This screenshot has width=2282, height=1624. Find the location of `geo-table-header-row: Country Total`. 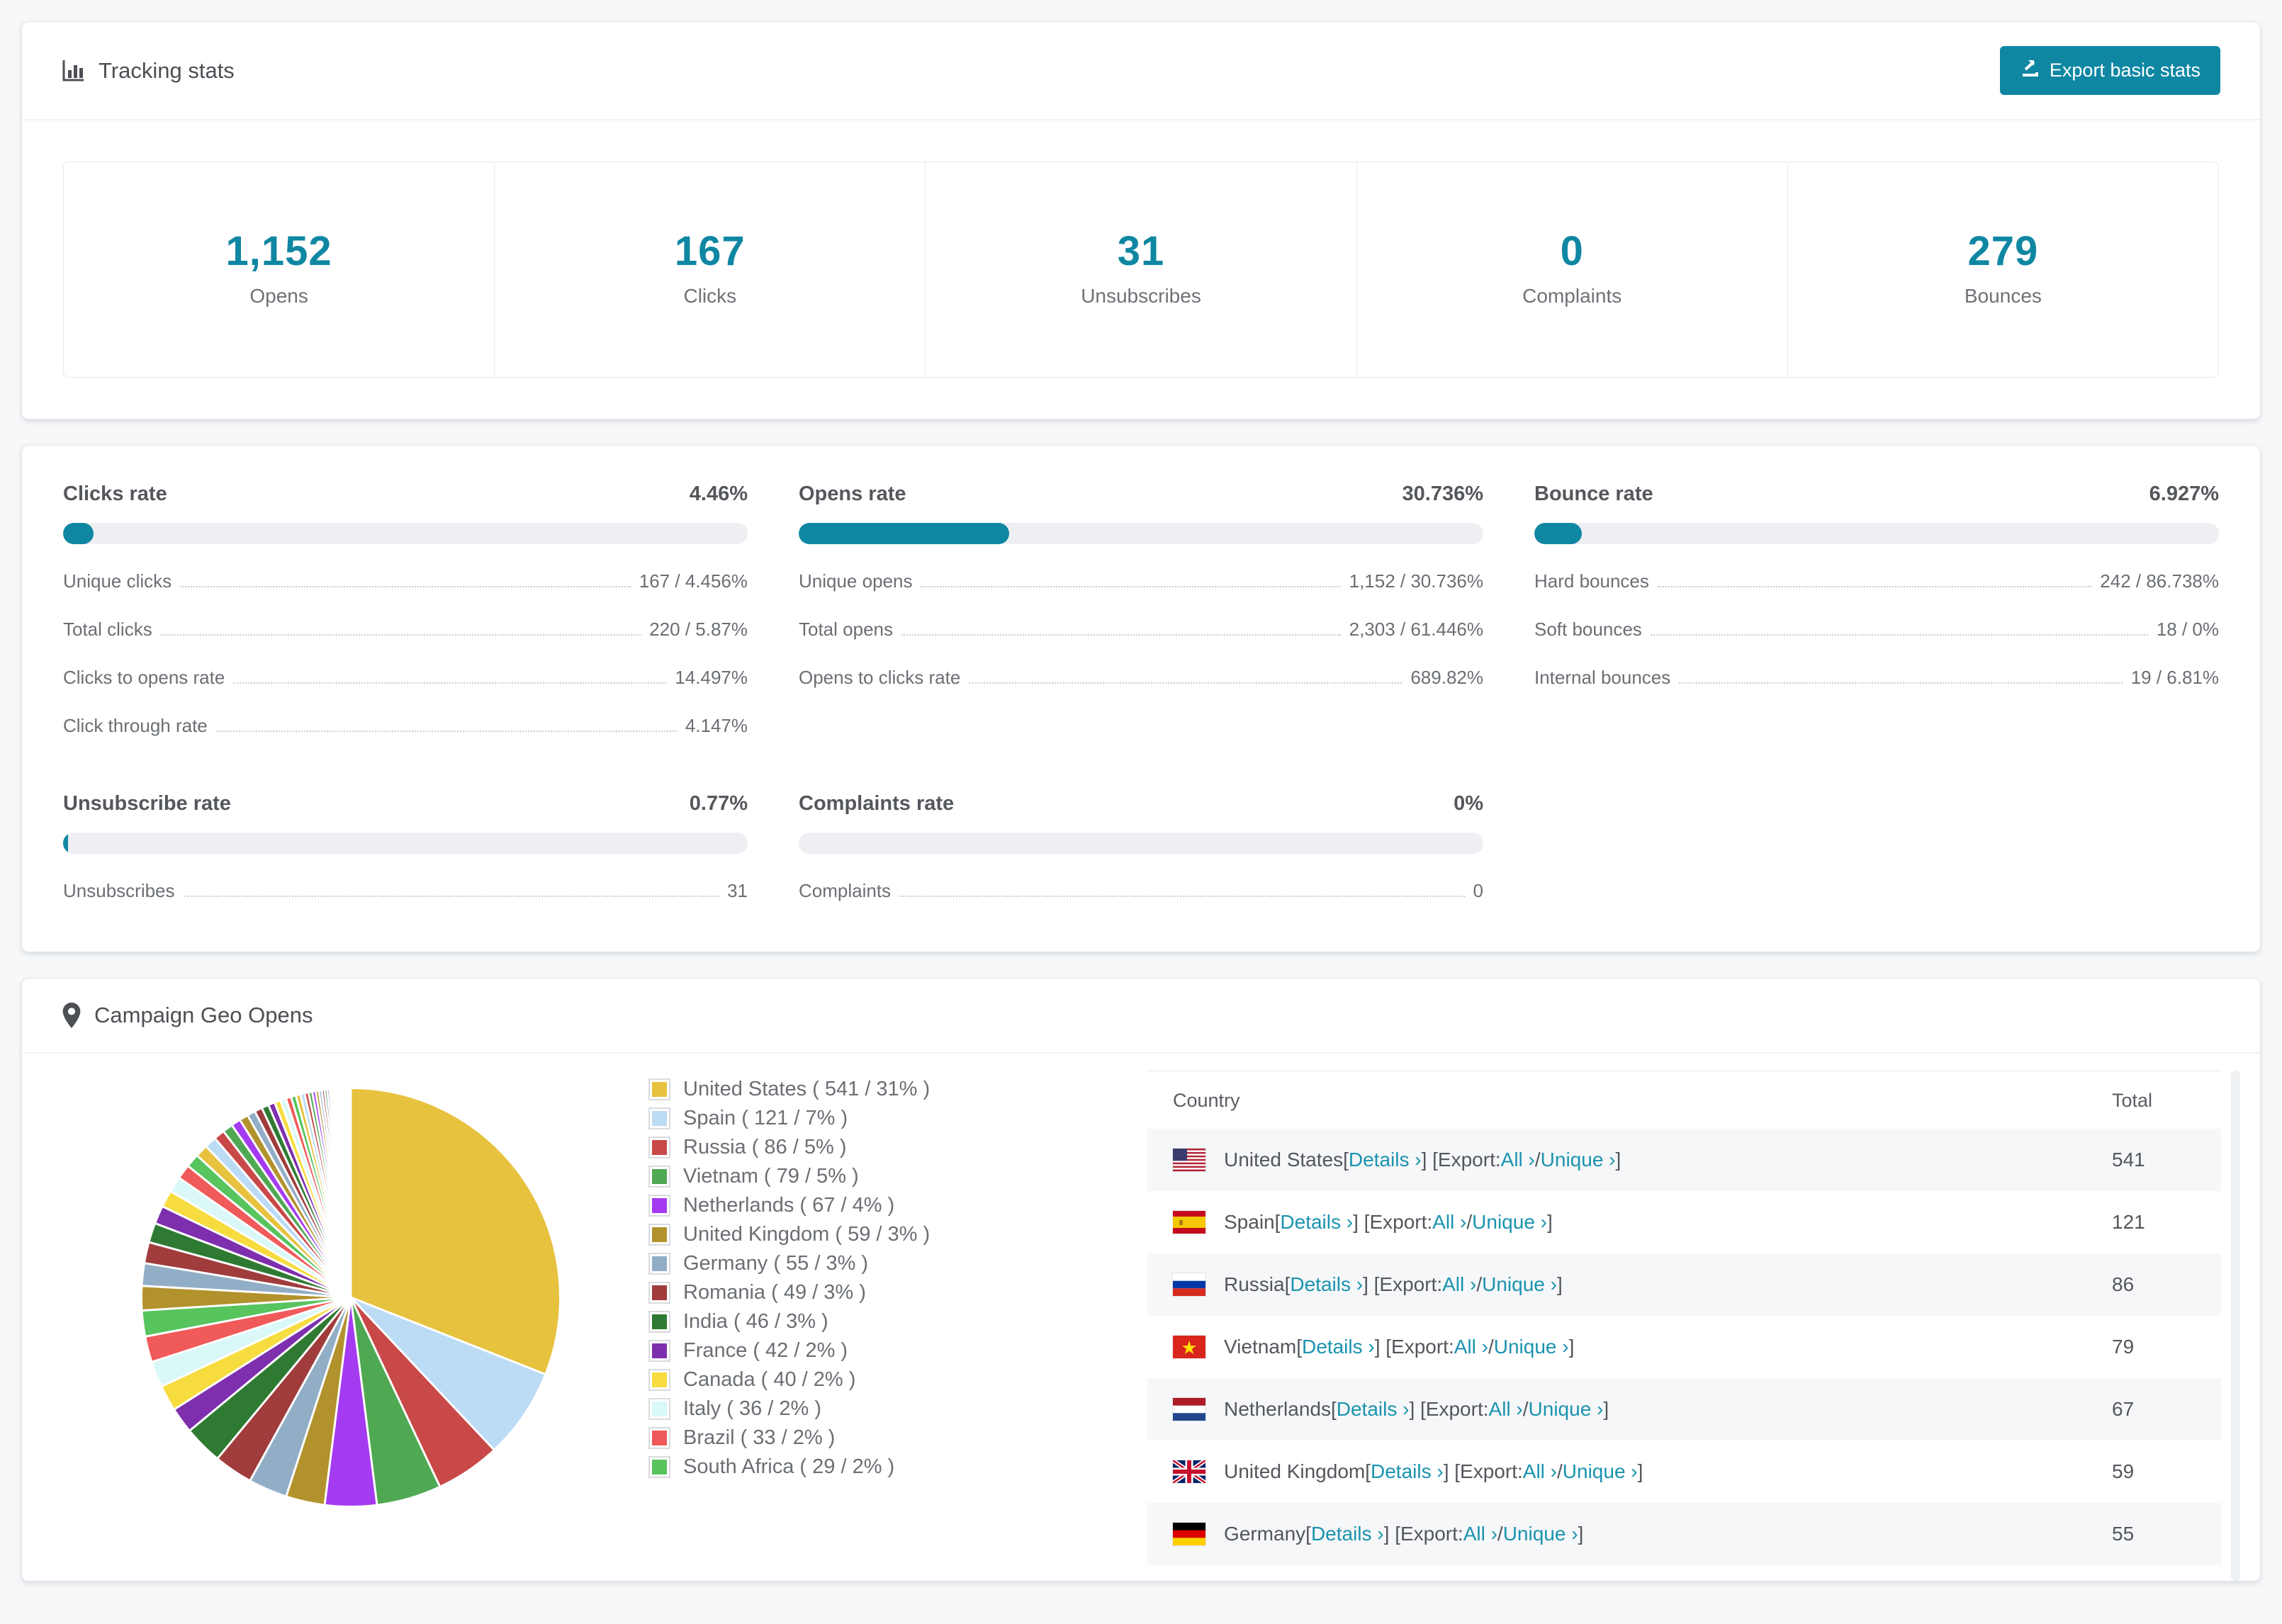

geo-table-header-row: Country Total is located at coordinates (1684, 1100).